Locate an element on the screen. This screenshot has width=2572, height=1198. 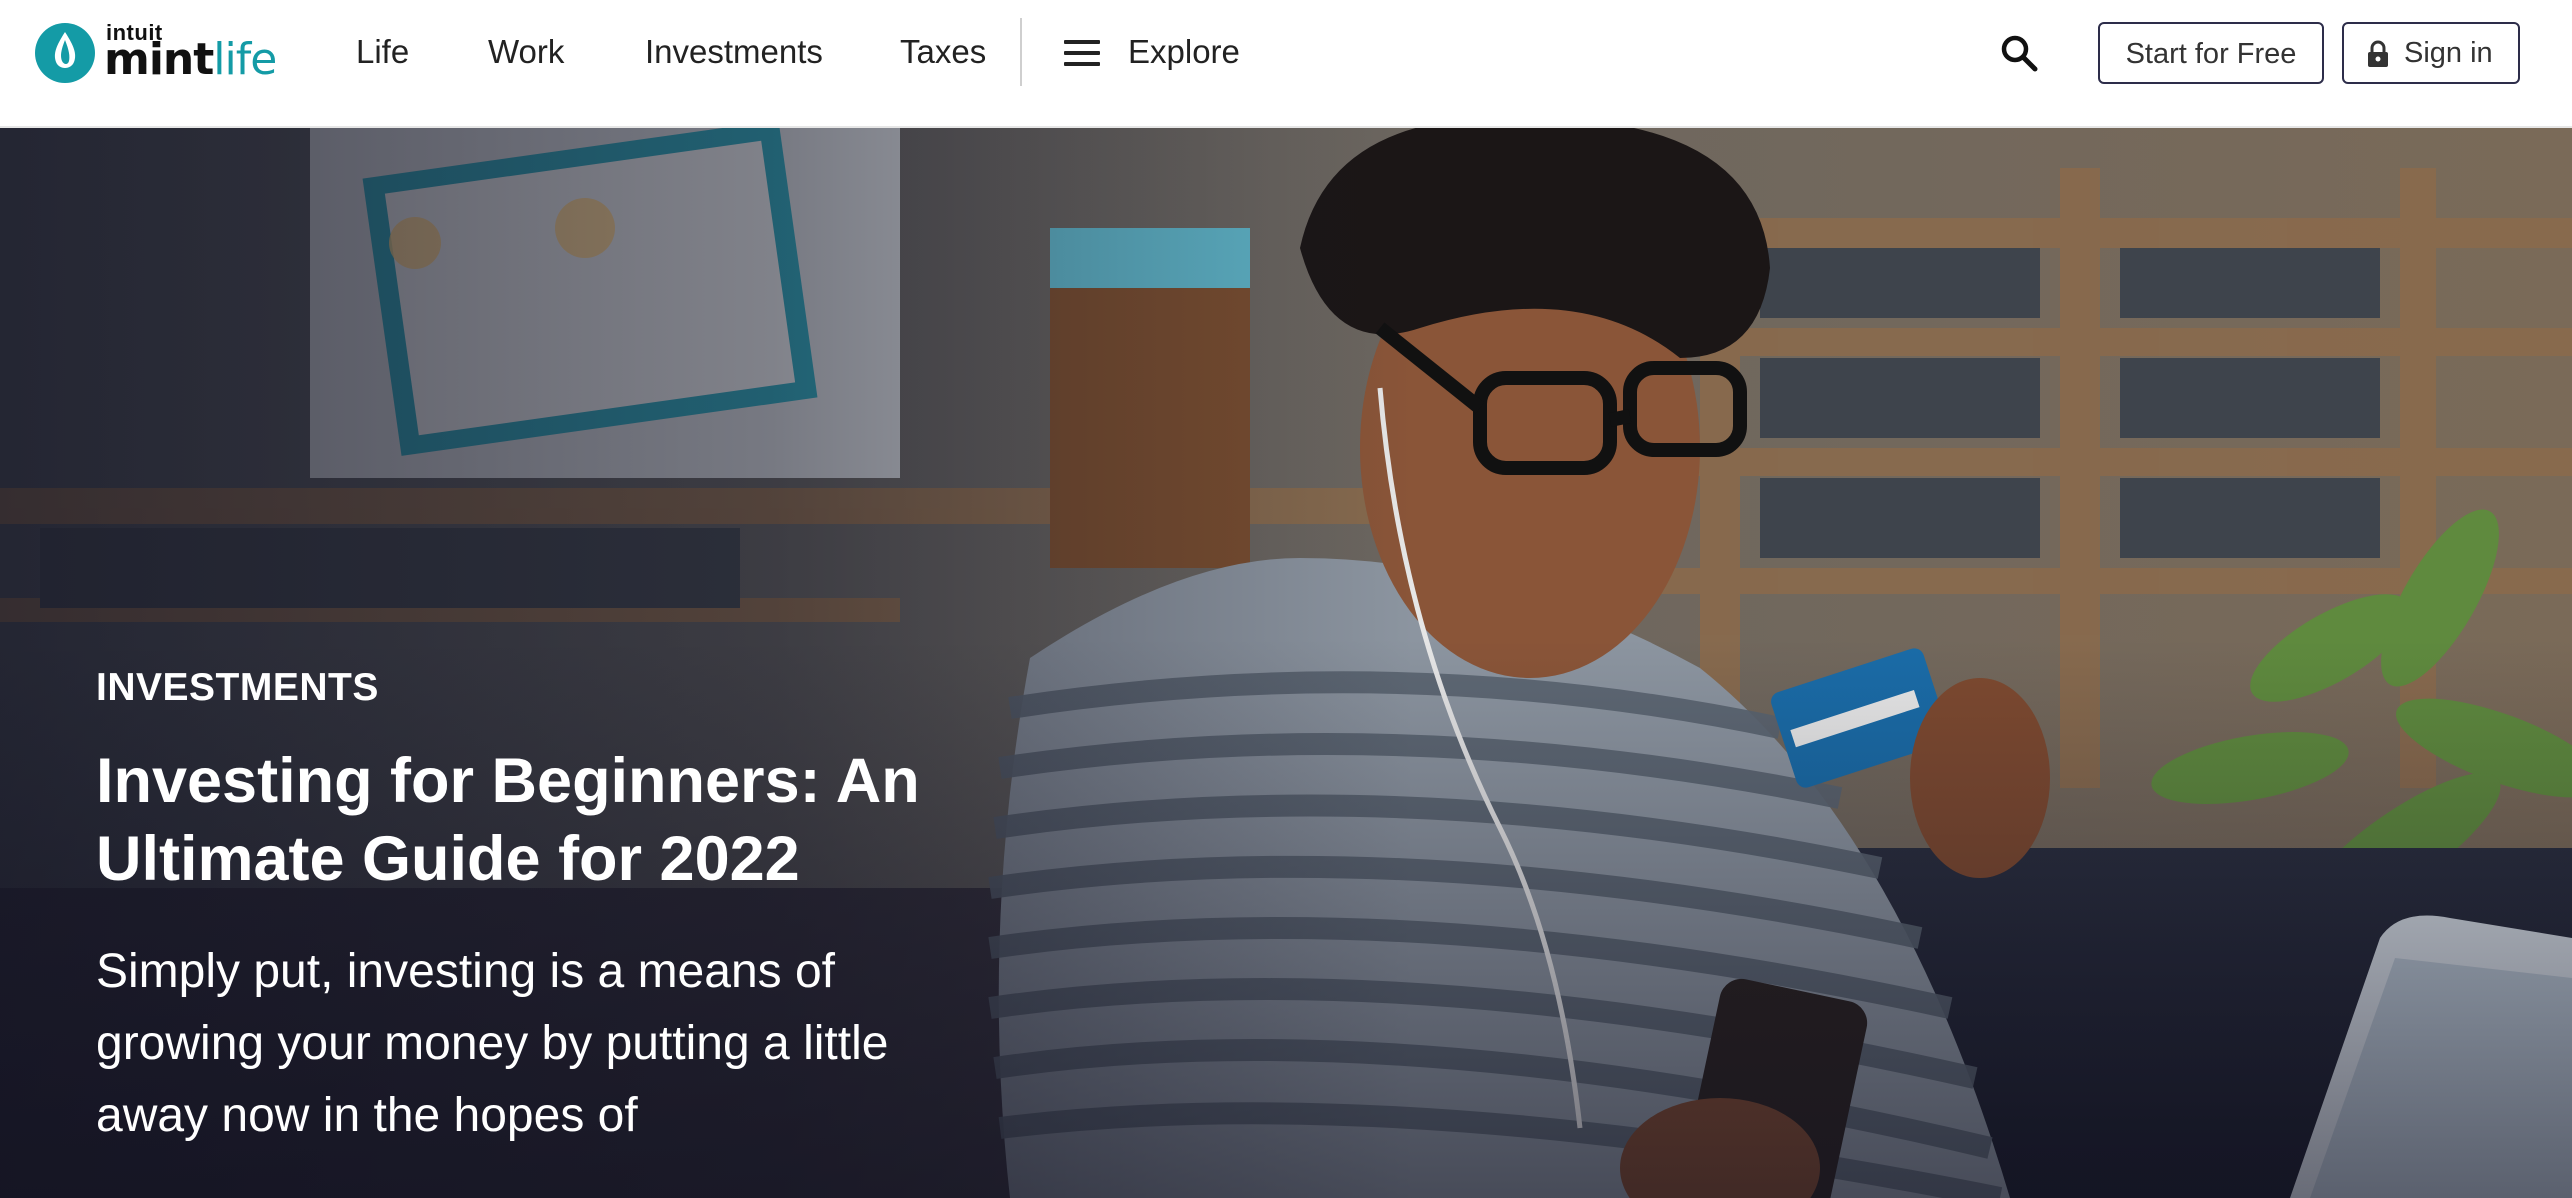
nav-item-work: Work is located at coordinates (526, 52).